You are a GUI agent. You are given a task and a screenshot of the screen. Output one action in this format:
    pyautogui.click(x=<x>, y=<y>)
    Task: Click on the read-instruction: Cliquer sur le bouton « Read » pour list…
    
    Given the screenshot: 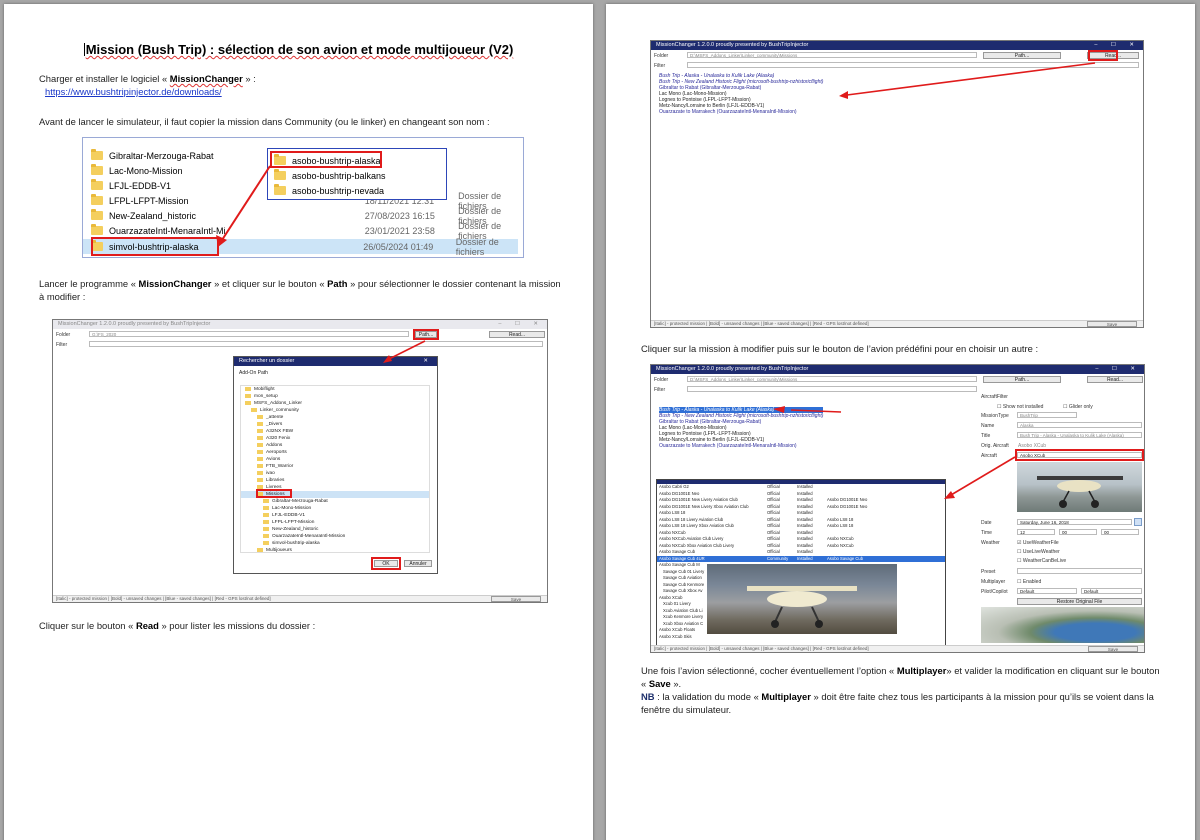 What is the action you would take?
    pyautogui.click(x=177, y=625)
    